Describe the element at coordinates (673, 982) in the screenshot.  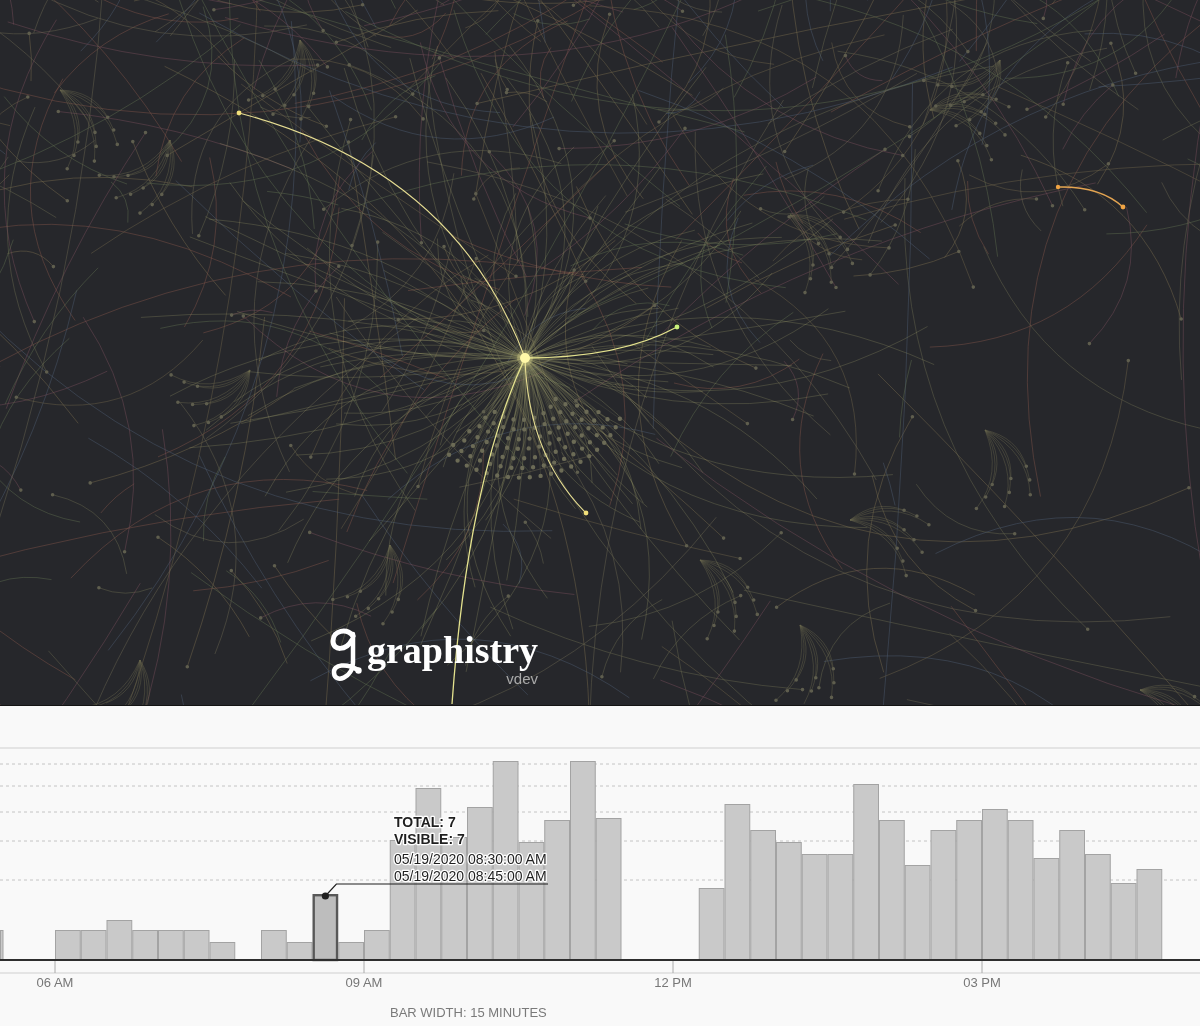
I see `axis-tick-label: 12 PM` at that location.